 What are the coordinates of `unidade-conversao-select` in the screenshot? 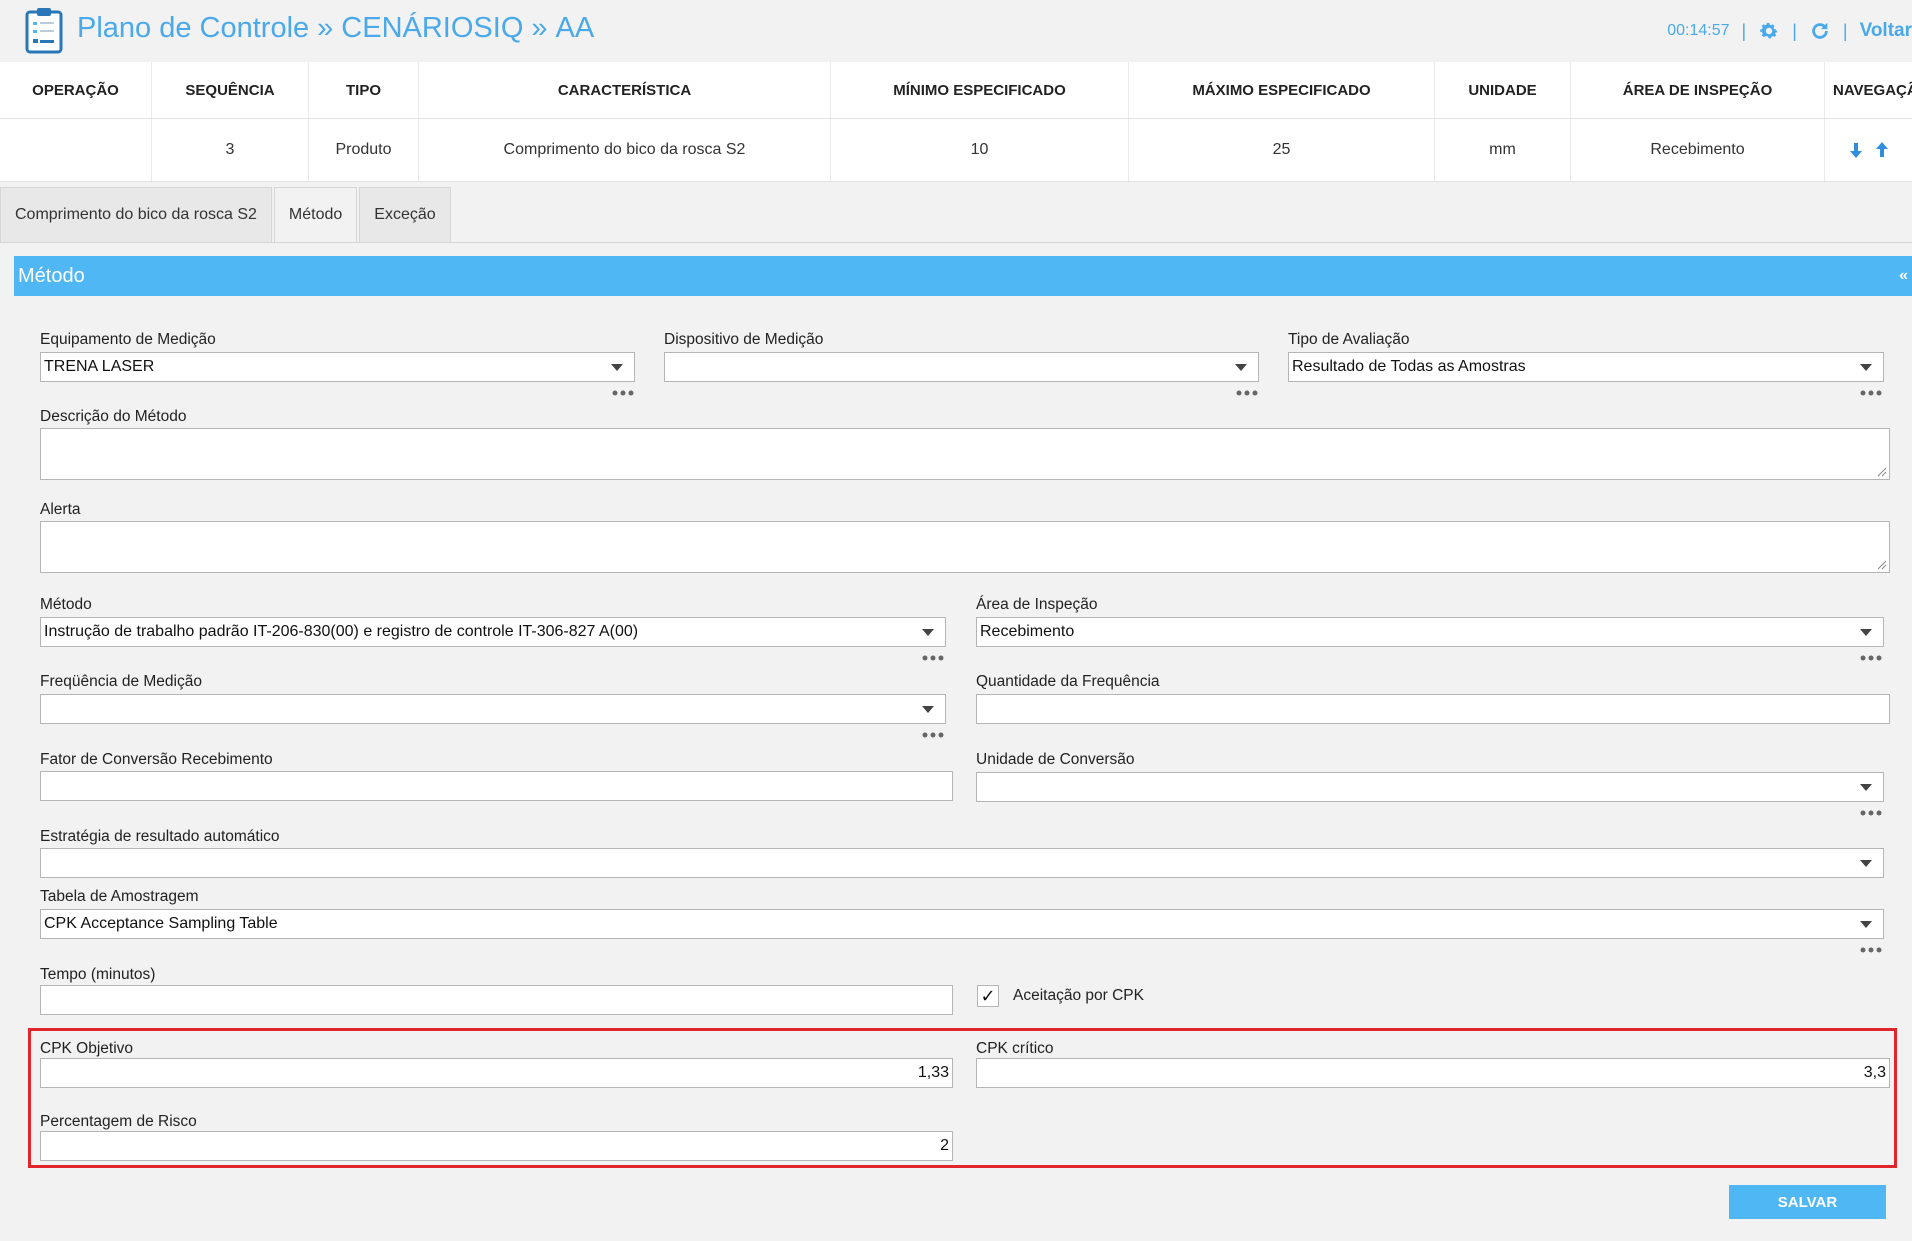 It's located at (1430, 787).